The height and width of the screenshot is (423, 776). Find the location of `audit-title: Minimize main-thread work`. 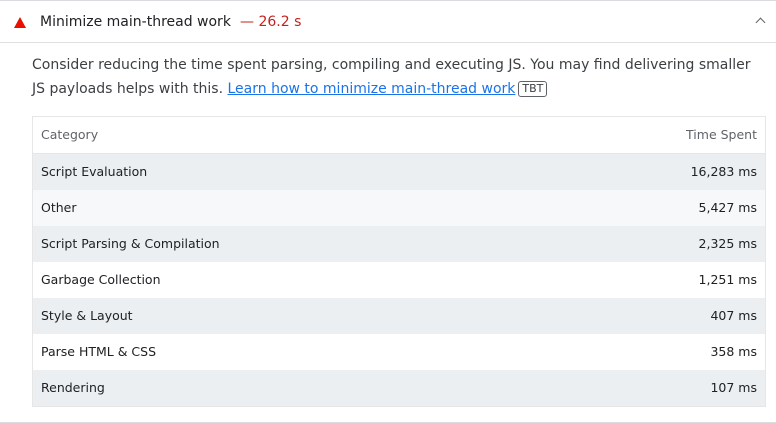

audit-title: Minimize main-thread work is located at coordinates (135, 22).